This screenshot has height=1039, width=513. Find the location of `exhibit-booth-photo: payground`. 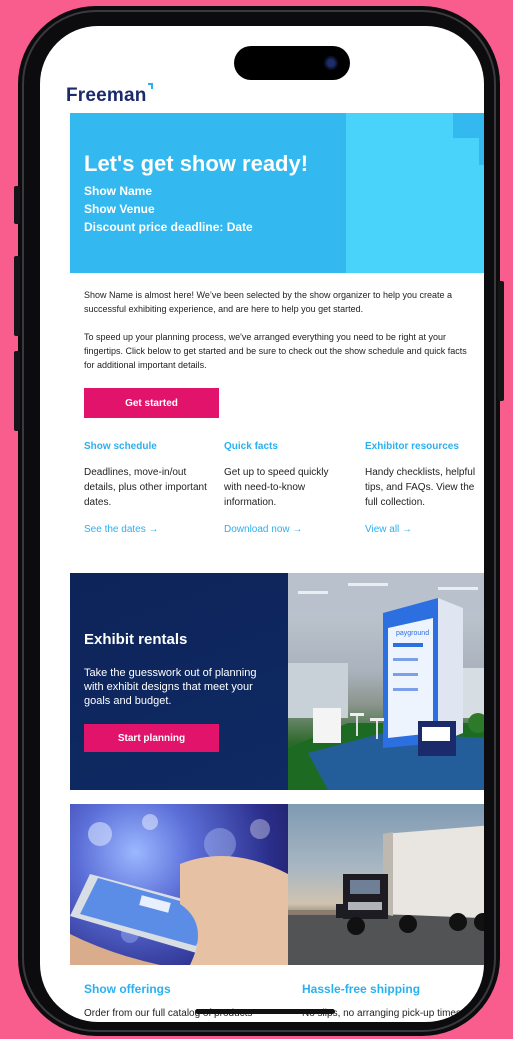

exhibit-booth-photo: payground is located at coordinates (386, 681).